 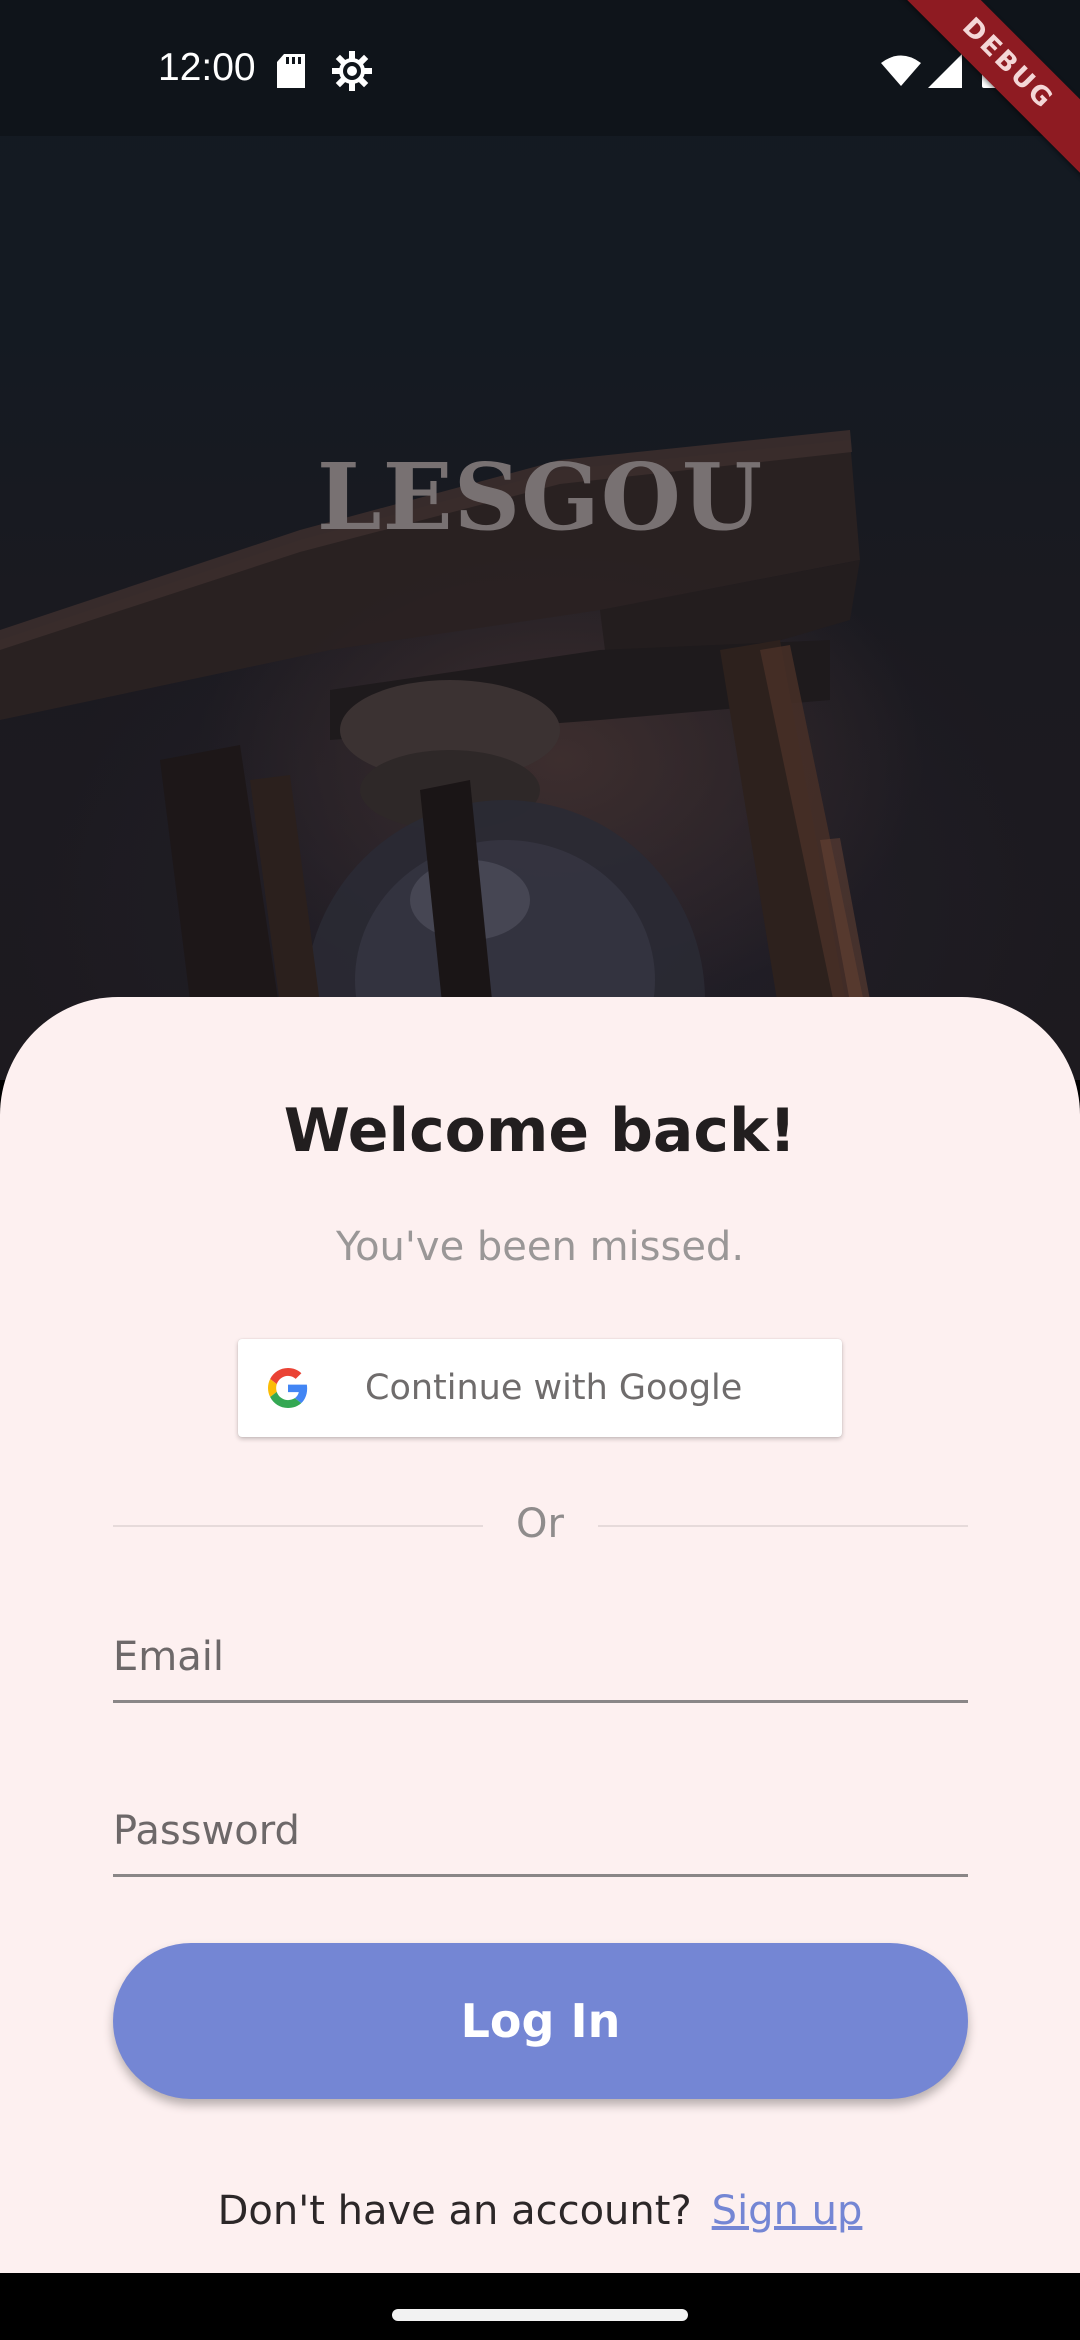 I want to click on divider-or-text: Or, so click(x=540, y=1524).